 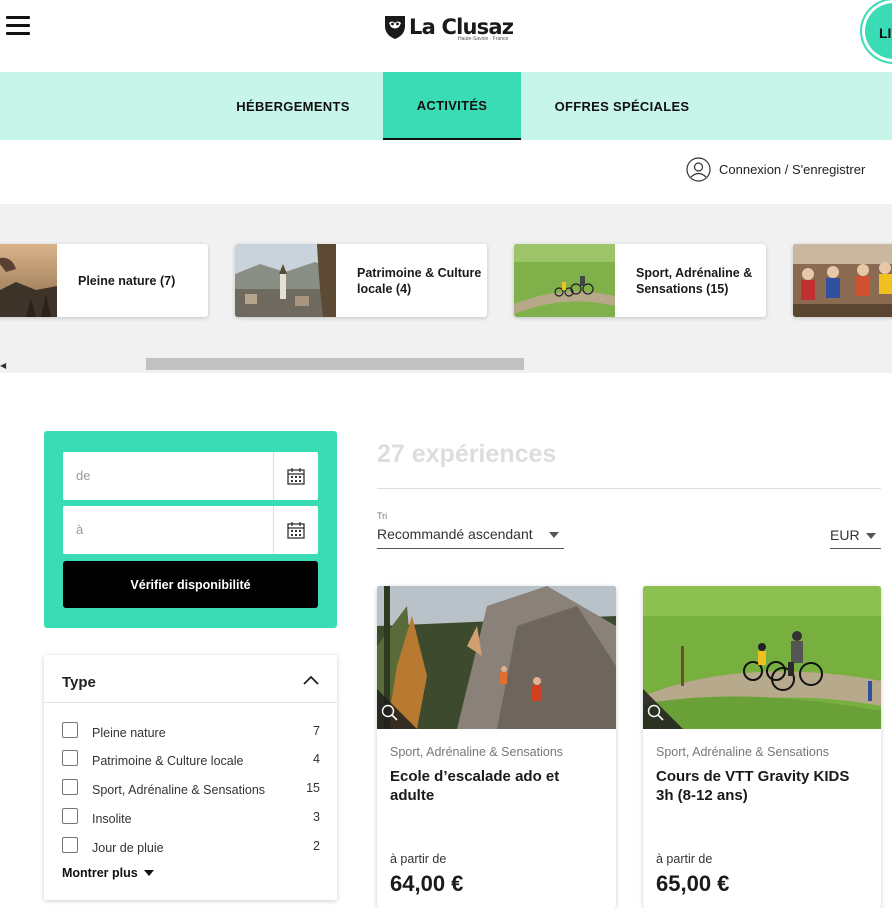 What do you see at coordinates (191, 818) in the screenshot?
I see `type-option-insolite: Insolite 3` at bounding box center [191, 818].